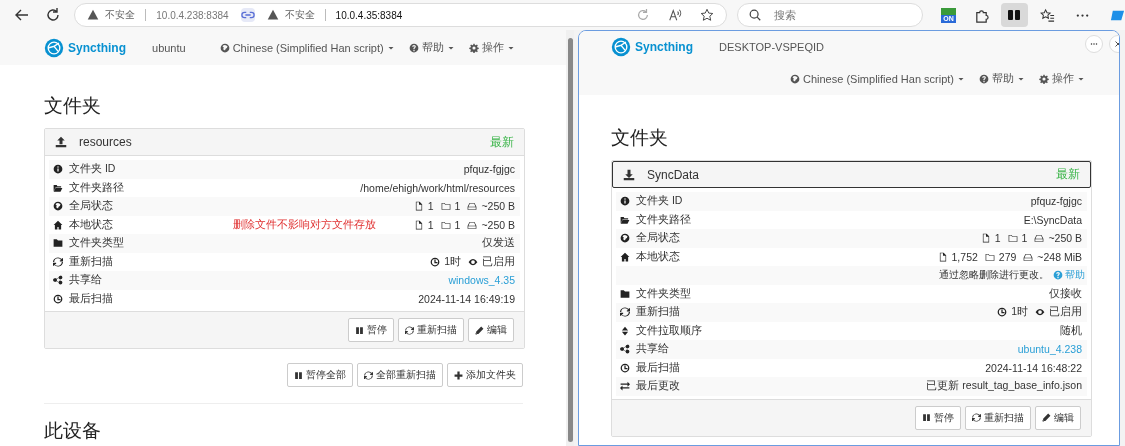  I want to click on folder-header: resources 最新, so click(284, 142).